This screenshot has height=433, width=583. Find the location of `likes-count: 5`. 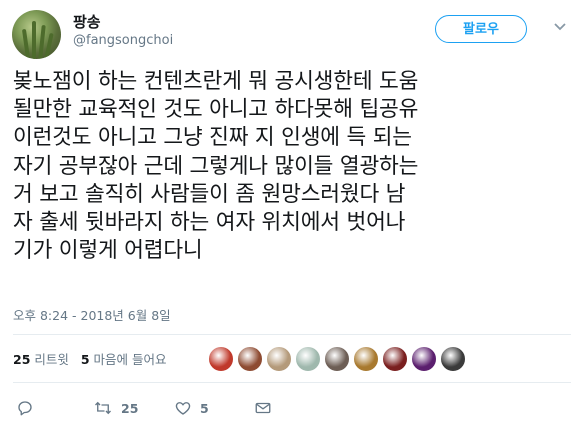

likes-count: 5 is located at coordinates (85, 359).